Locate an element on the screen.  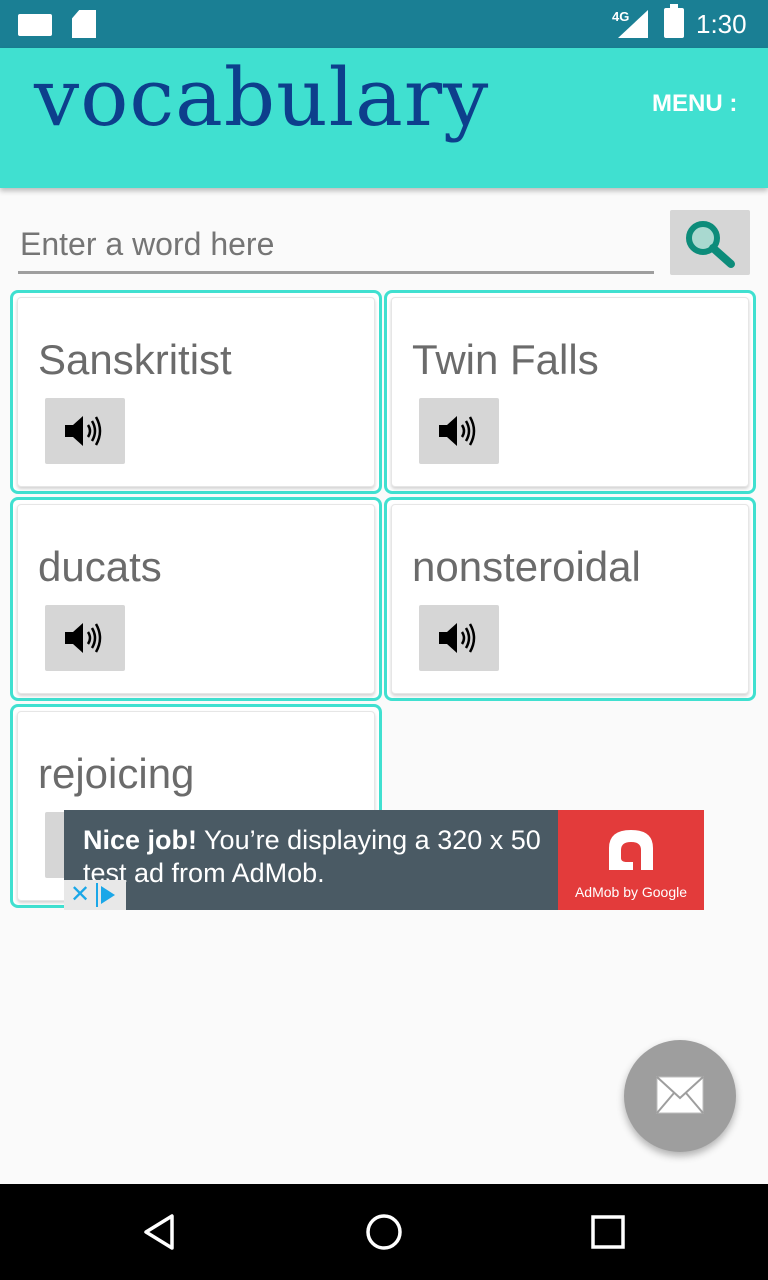
word-search-input is located at coordinates (336, 246).